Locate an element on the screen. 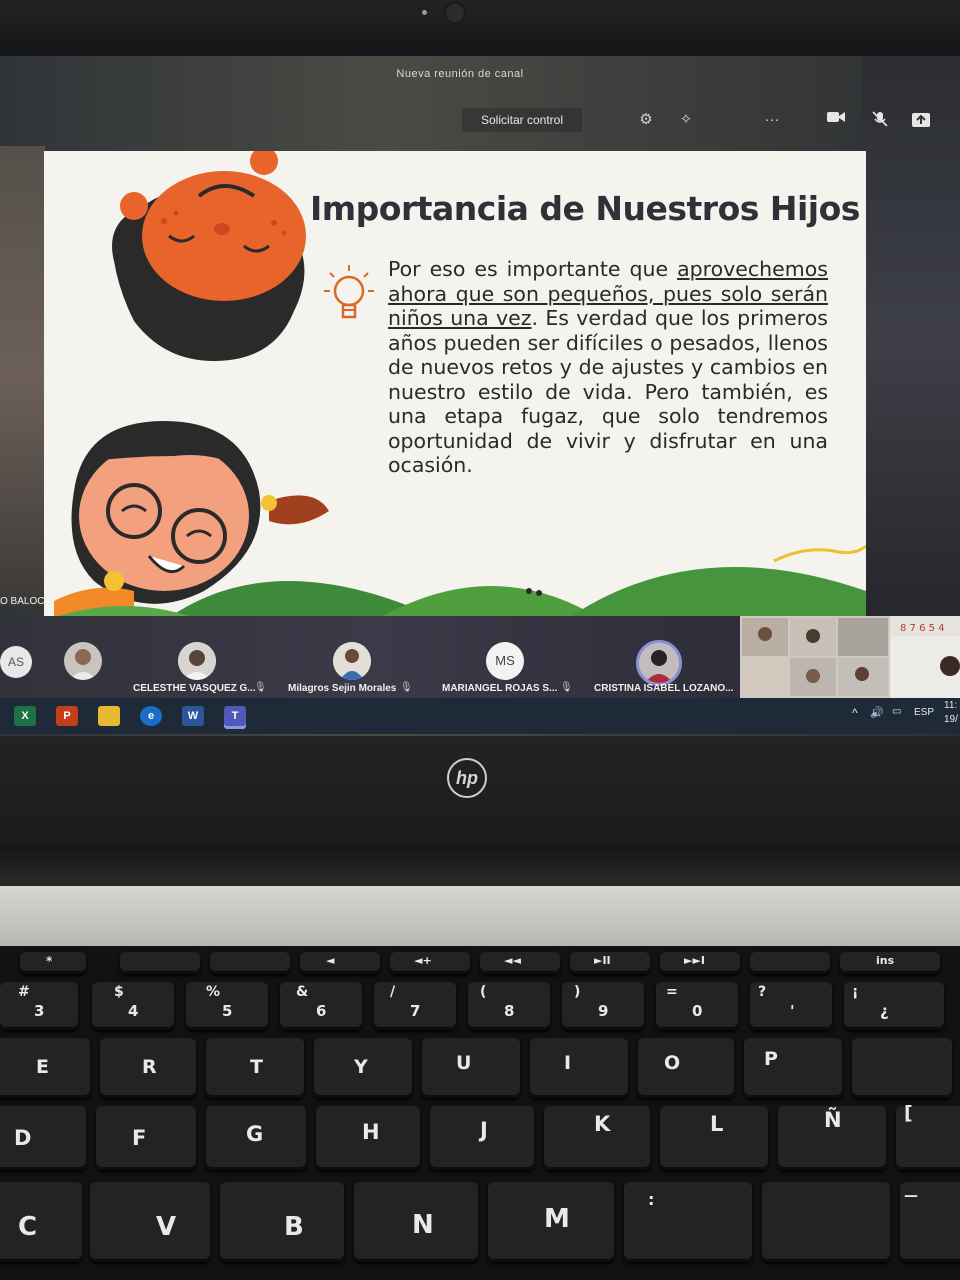 The image size is (960, 1280). key-p: P is located at coordinates (793, 1068).